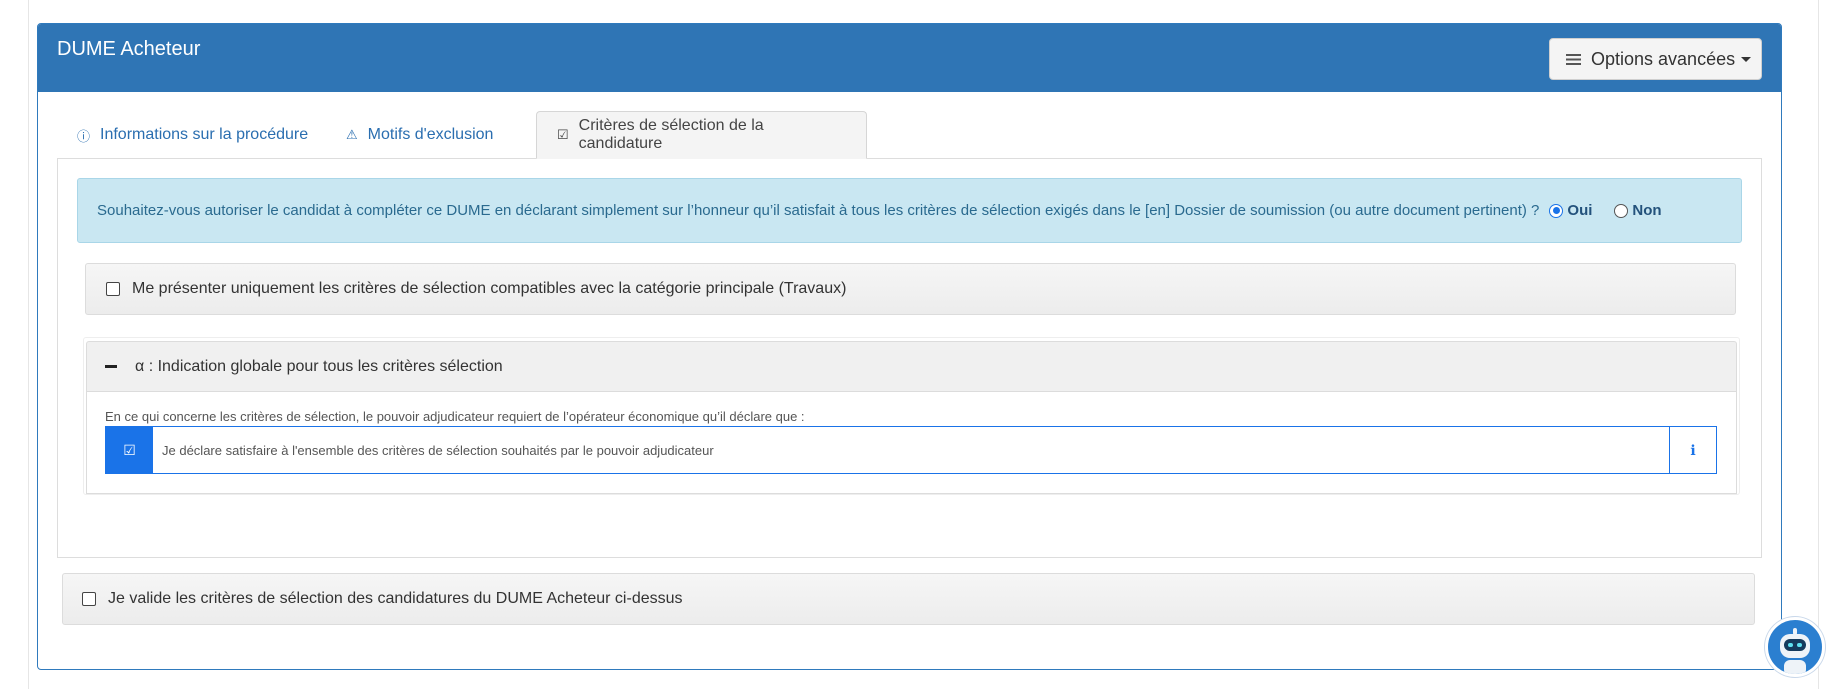 This screenshot has height=689, width=1840. Describe the element at coordinates (1795, 647) in the screenshot. I see `chatbot-robot-icon` at that location.